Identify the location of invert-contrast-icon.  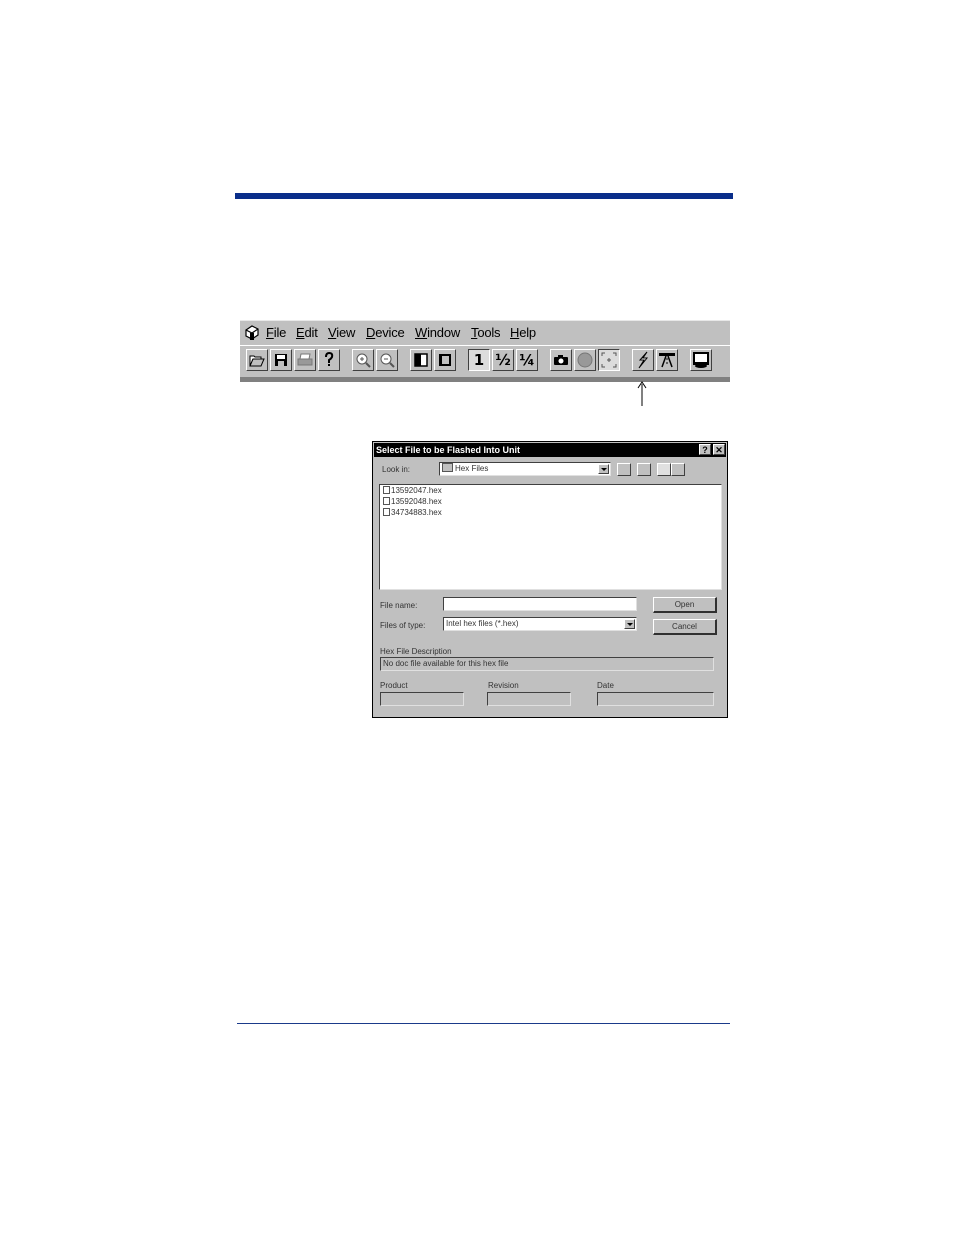
(445, 360).